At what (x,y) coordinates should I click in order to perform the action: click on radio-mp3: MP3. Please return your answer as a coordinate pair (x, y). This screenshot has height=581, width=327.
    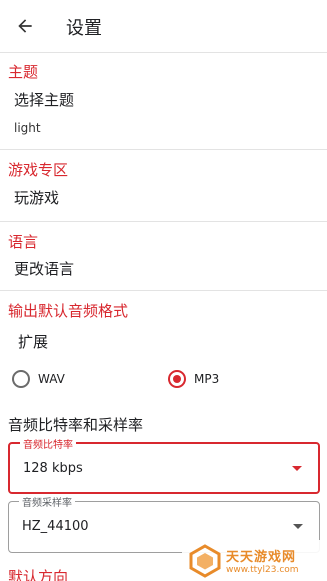
    Looking at the image, I should click on (193, 379).